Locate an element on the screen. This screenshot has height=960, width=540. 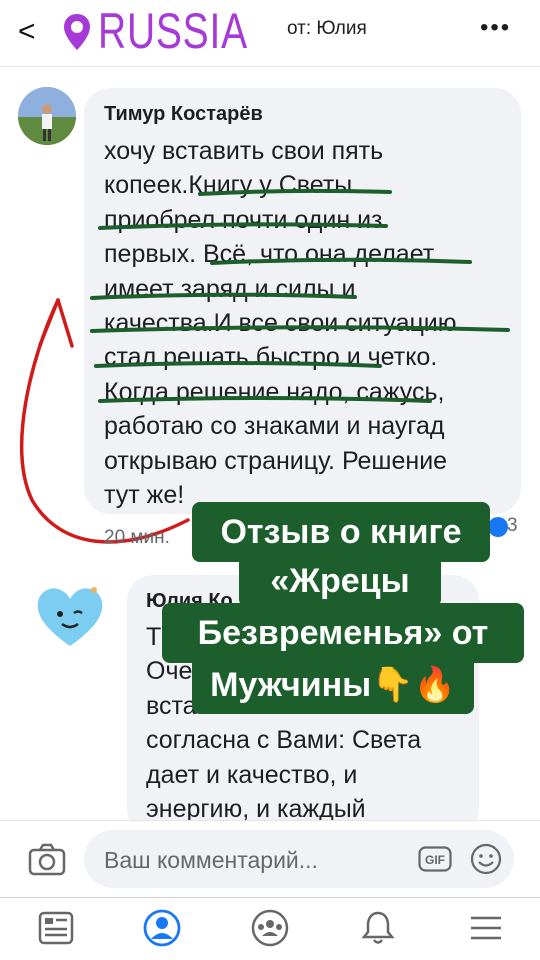
overlay-caption-line: «Жрецы is located at coordinates (340, 581).